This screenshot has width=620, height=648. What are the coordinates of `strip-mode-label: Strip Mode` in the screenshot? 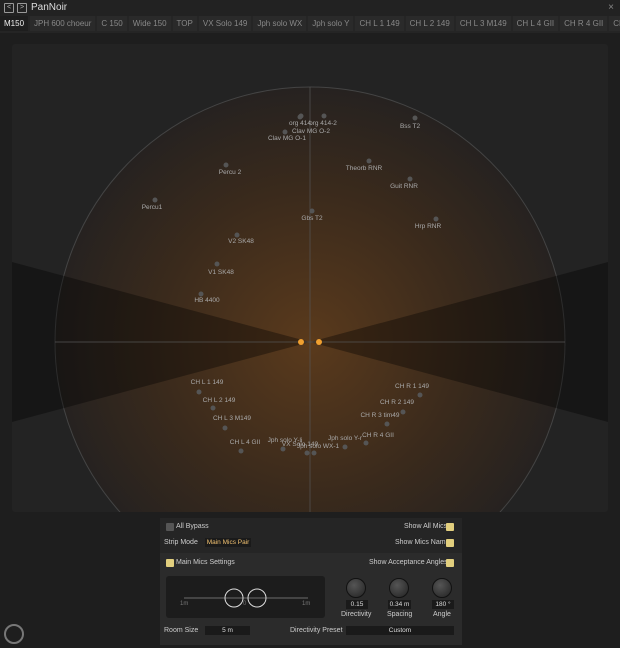 It's located at (181, 542).